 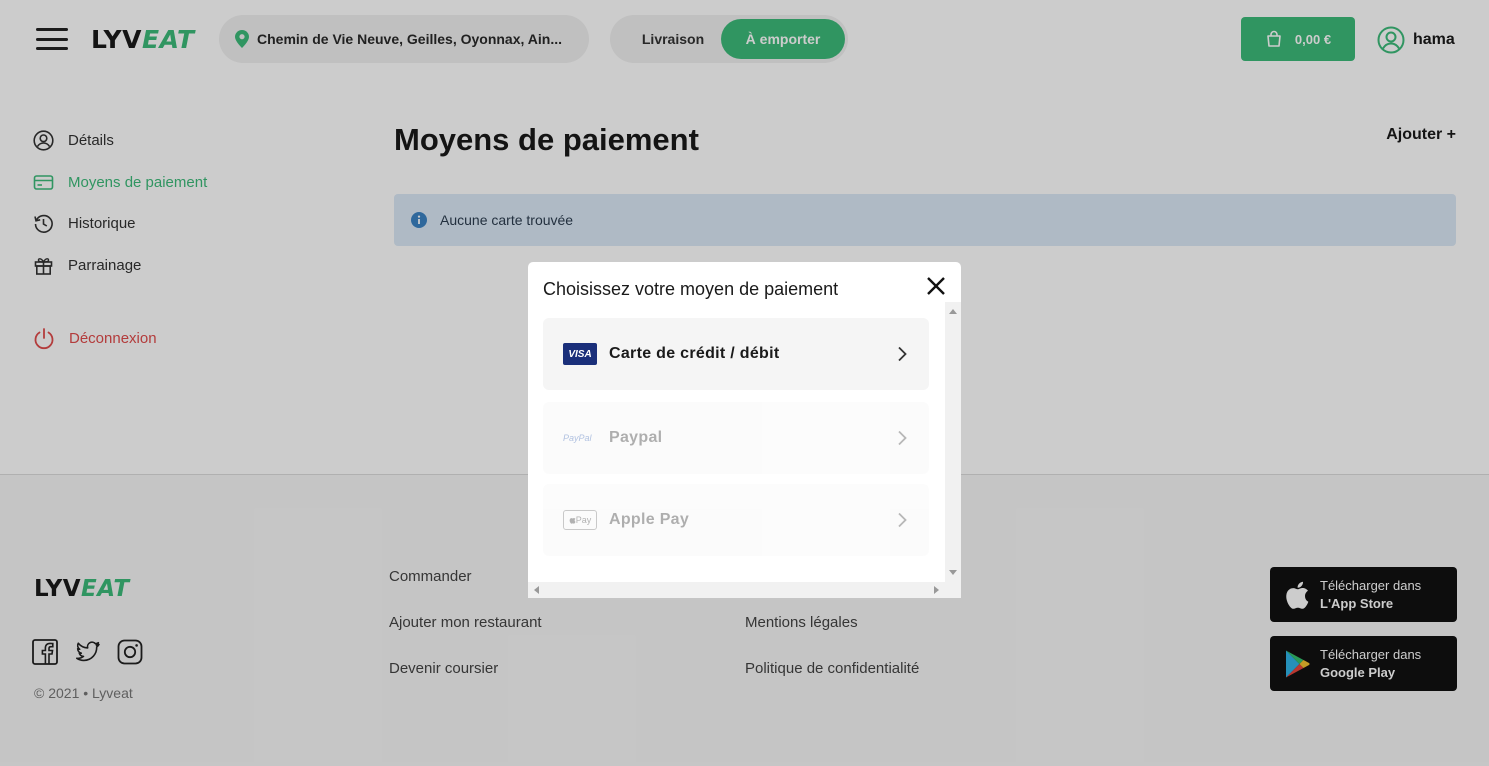 I want to click on close-icon, so click(x=936, y=286).